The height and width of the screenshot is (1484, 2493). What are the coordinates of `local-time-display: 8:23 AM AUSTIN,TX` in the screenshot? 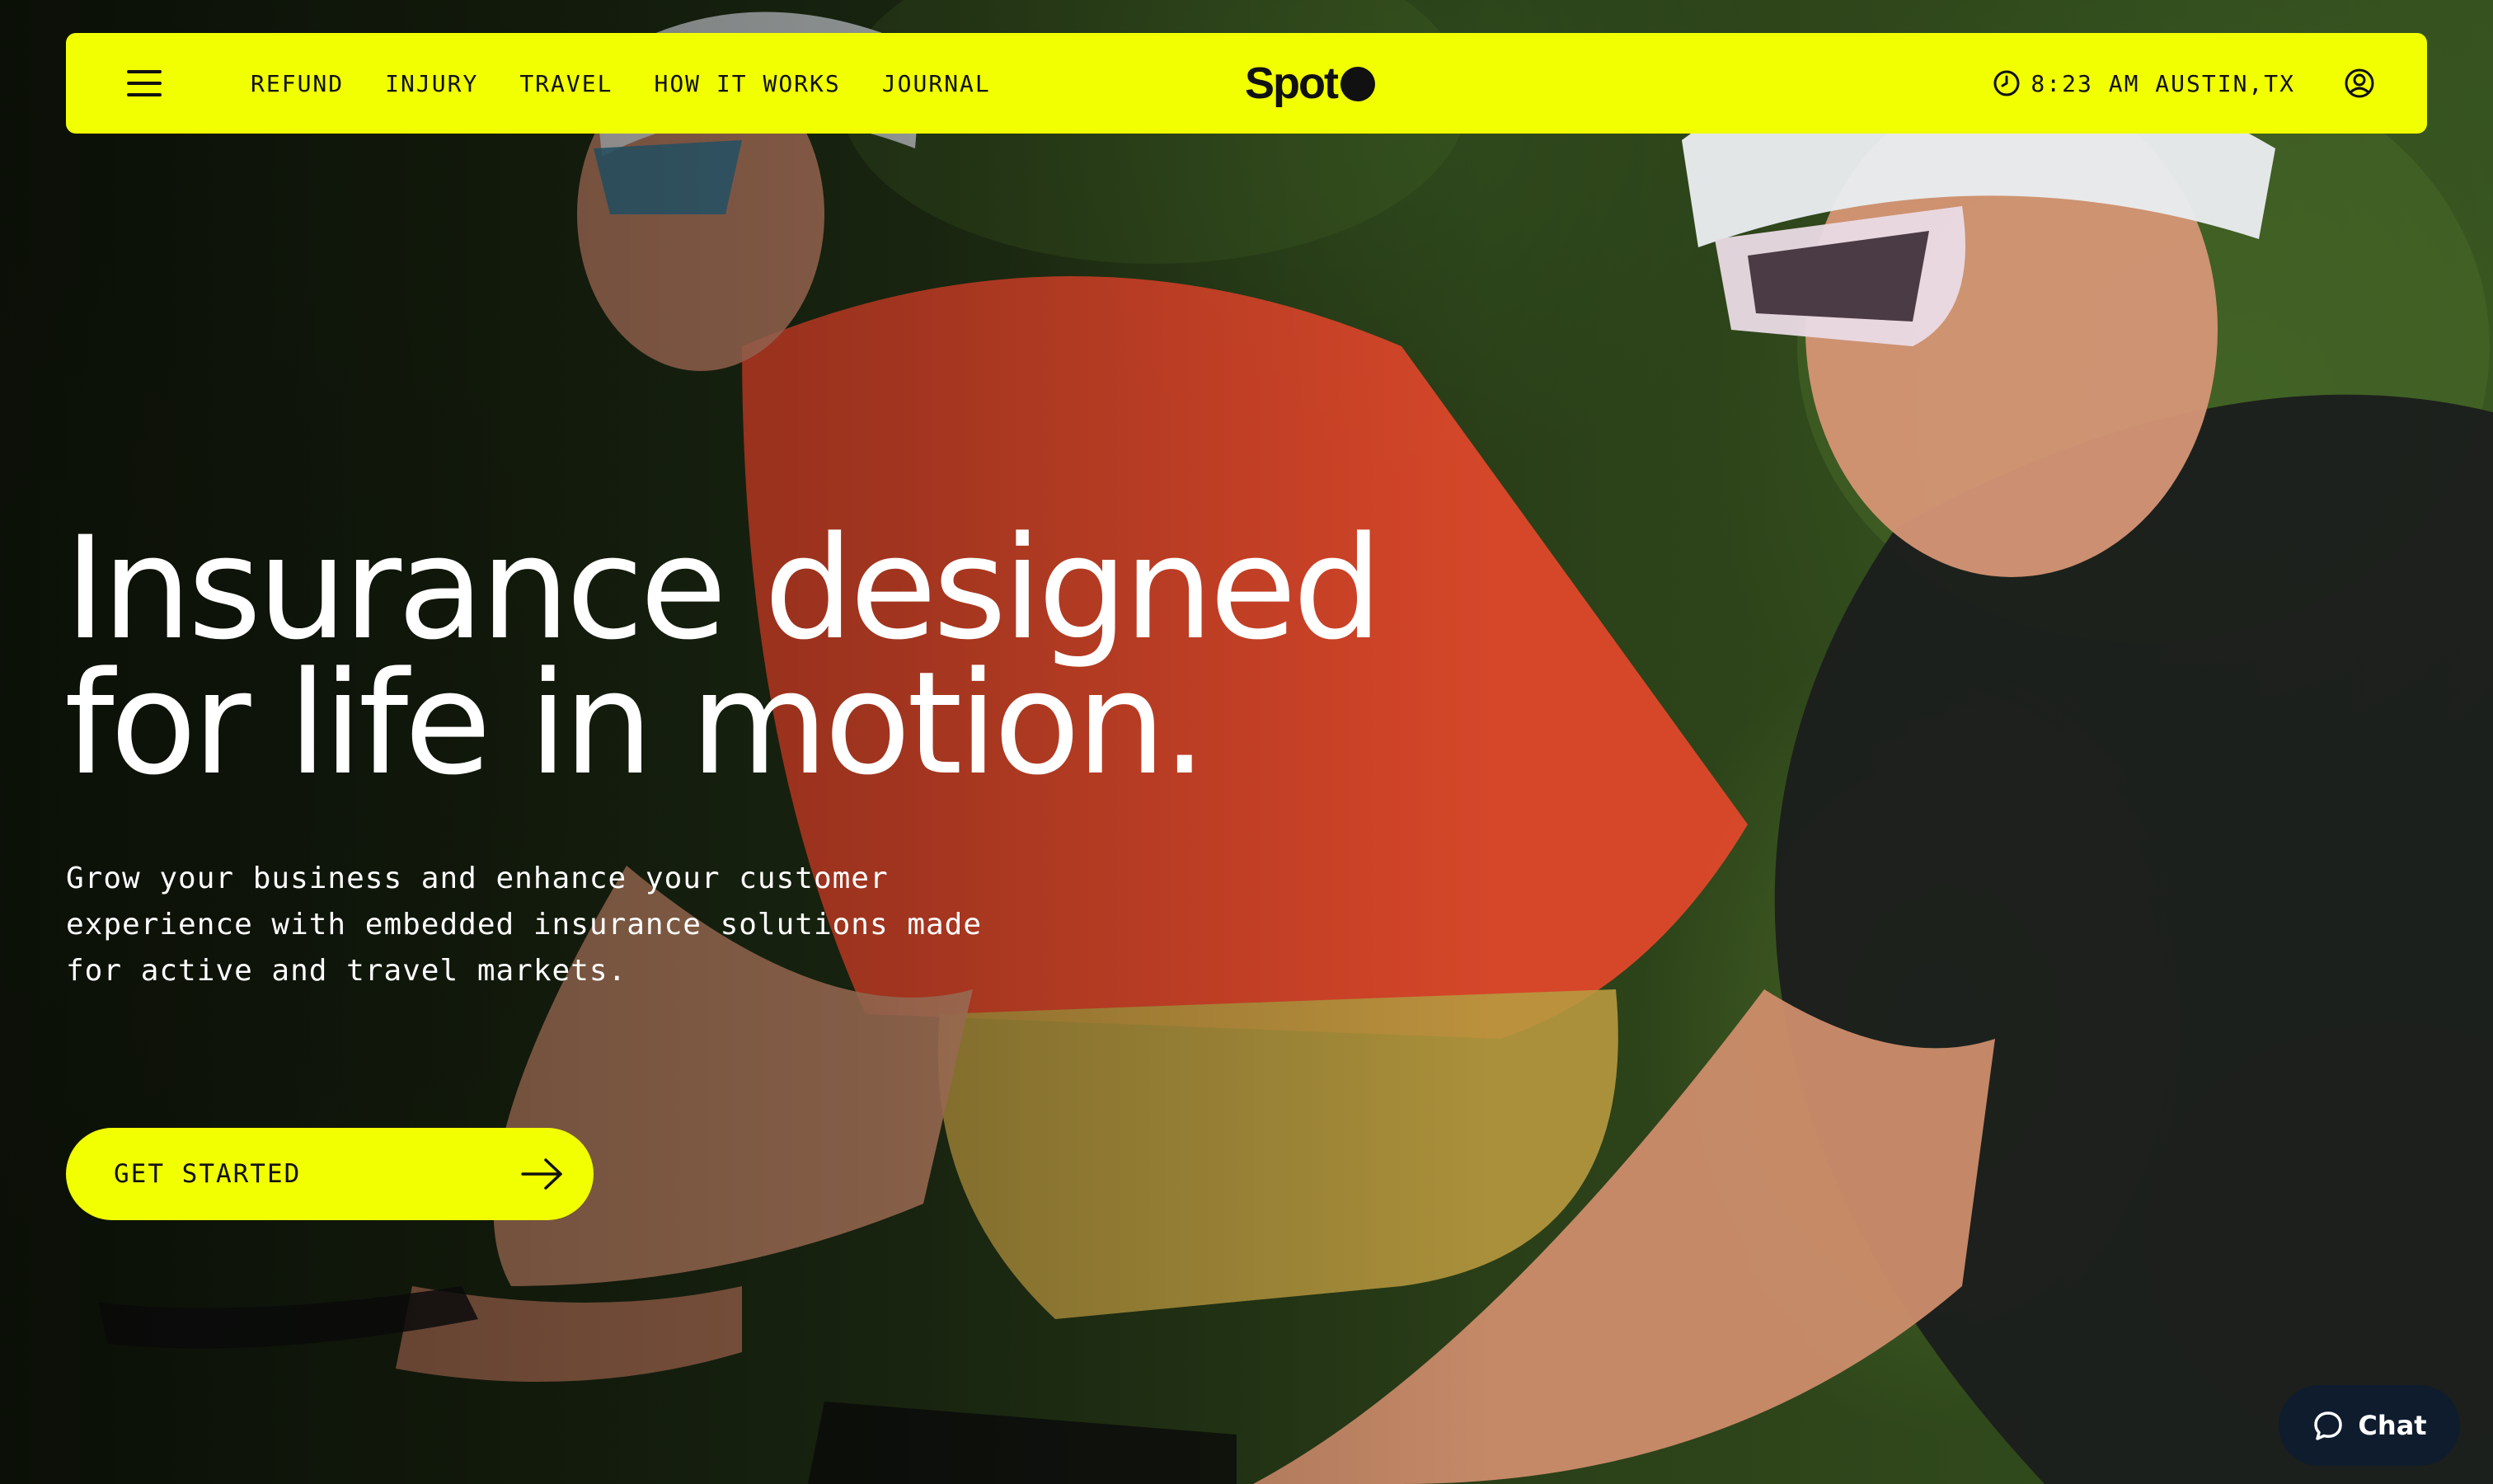 It's located at (2144, 83).